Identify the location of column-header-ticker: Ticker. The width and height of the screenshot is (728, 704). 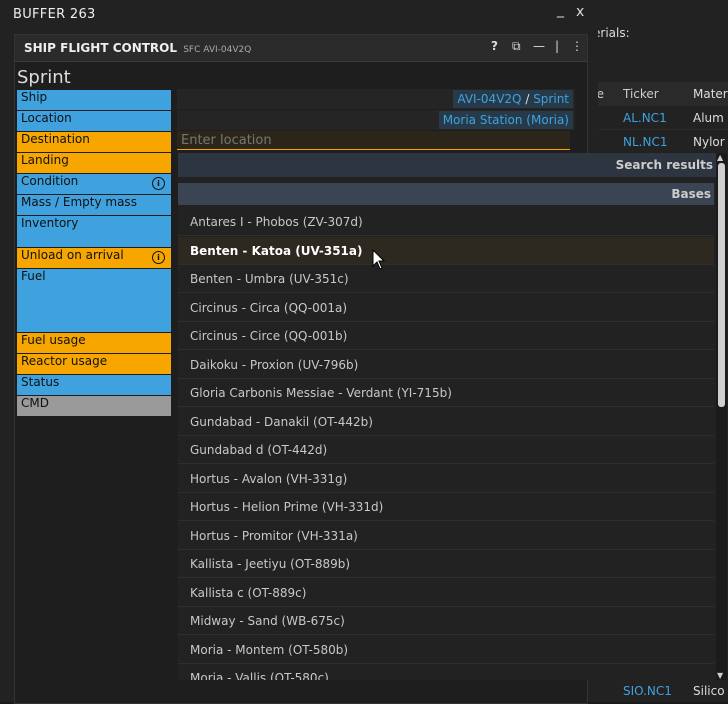
(658, 94).